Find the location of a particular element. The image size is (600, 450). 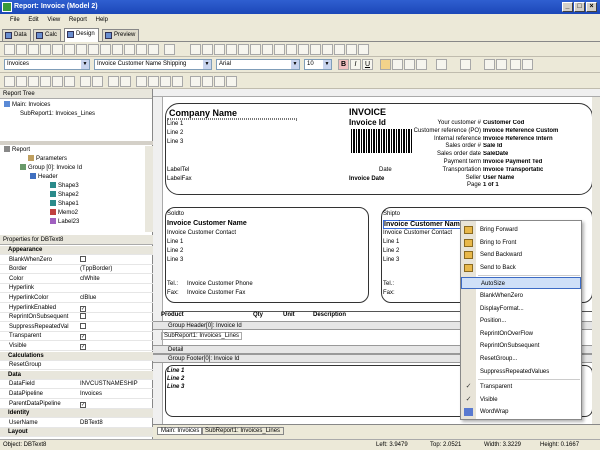

invoice-id: Invoice Id is located at coordinates (367, 122).